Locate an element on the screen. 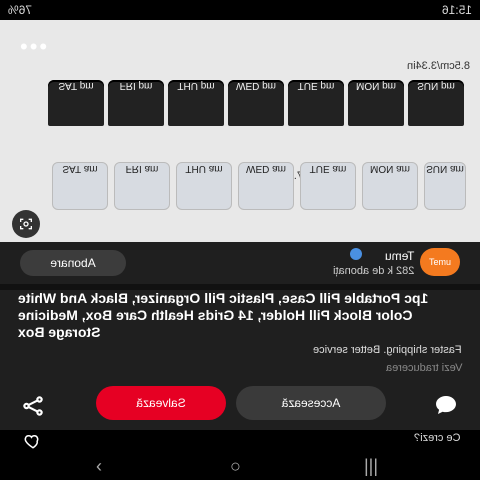 Image resolution: width=480 pixels, height=480 pixels. pill-lid-sun: SUN pm is located at coordinates (436, 103).